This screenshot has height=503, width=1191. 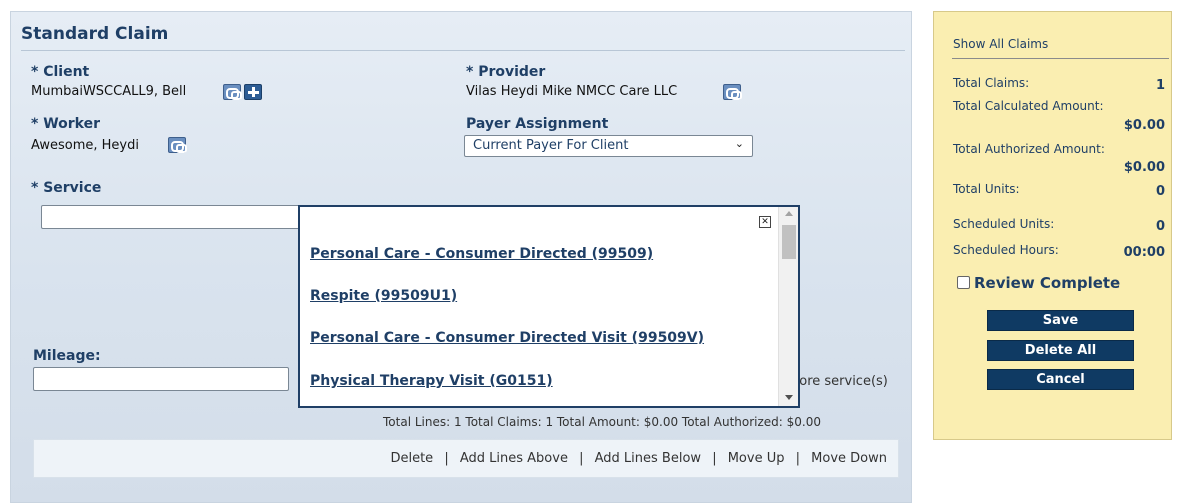 What do you see at coordinates (839, 381) in the screenshot?
I see `more-services-link: nore service(s)` at bounding box center [839, 381].